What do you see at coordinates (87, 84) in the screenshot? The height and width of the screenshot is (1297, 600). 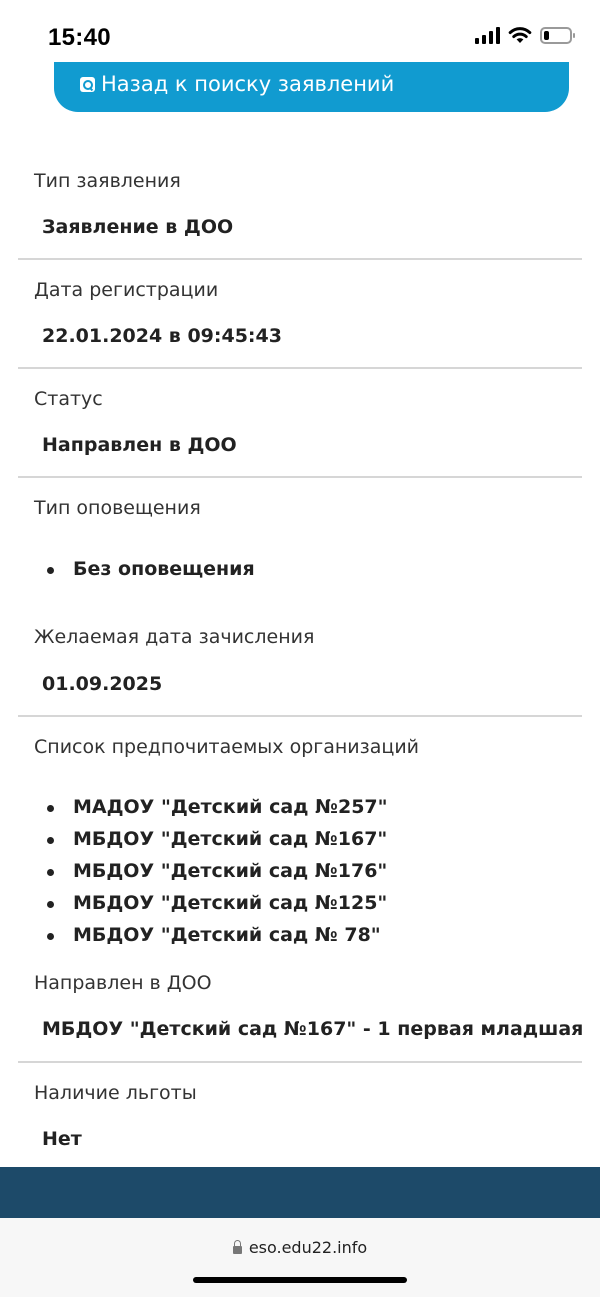 I see `search-document-icon` at bounding box center [87, 84].